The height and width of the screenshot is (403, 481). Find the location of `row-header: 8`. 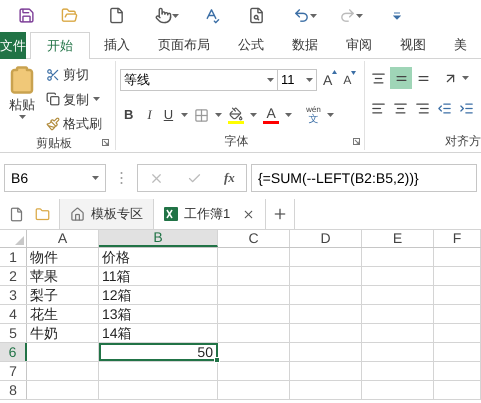

row-header: 8 is located at coordinates (13, 390).